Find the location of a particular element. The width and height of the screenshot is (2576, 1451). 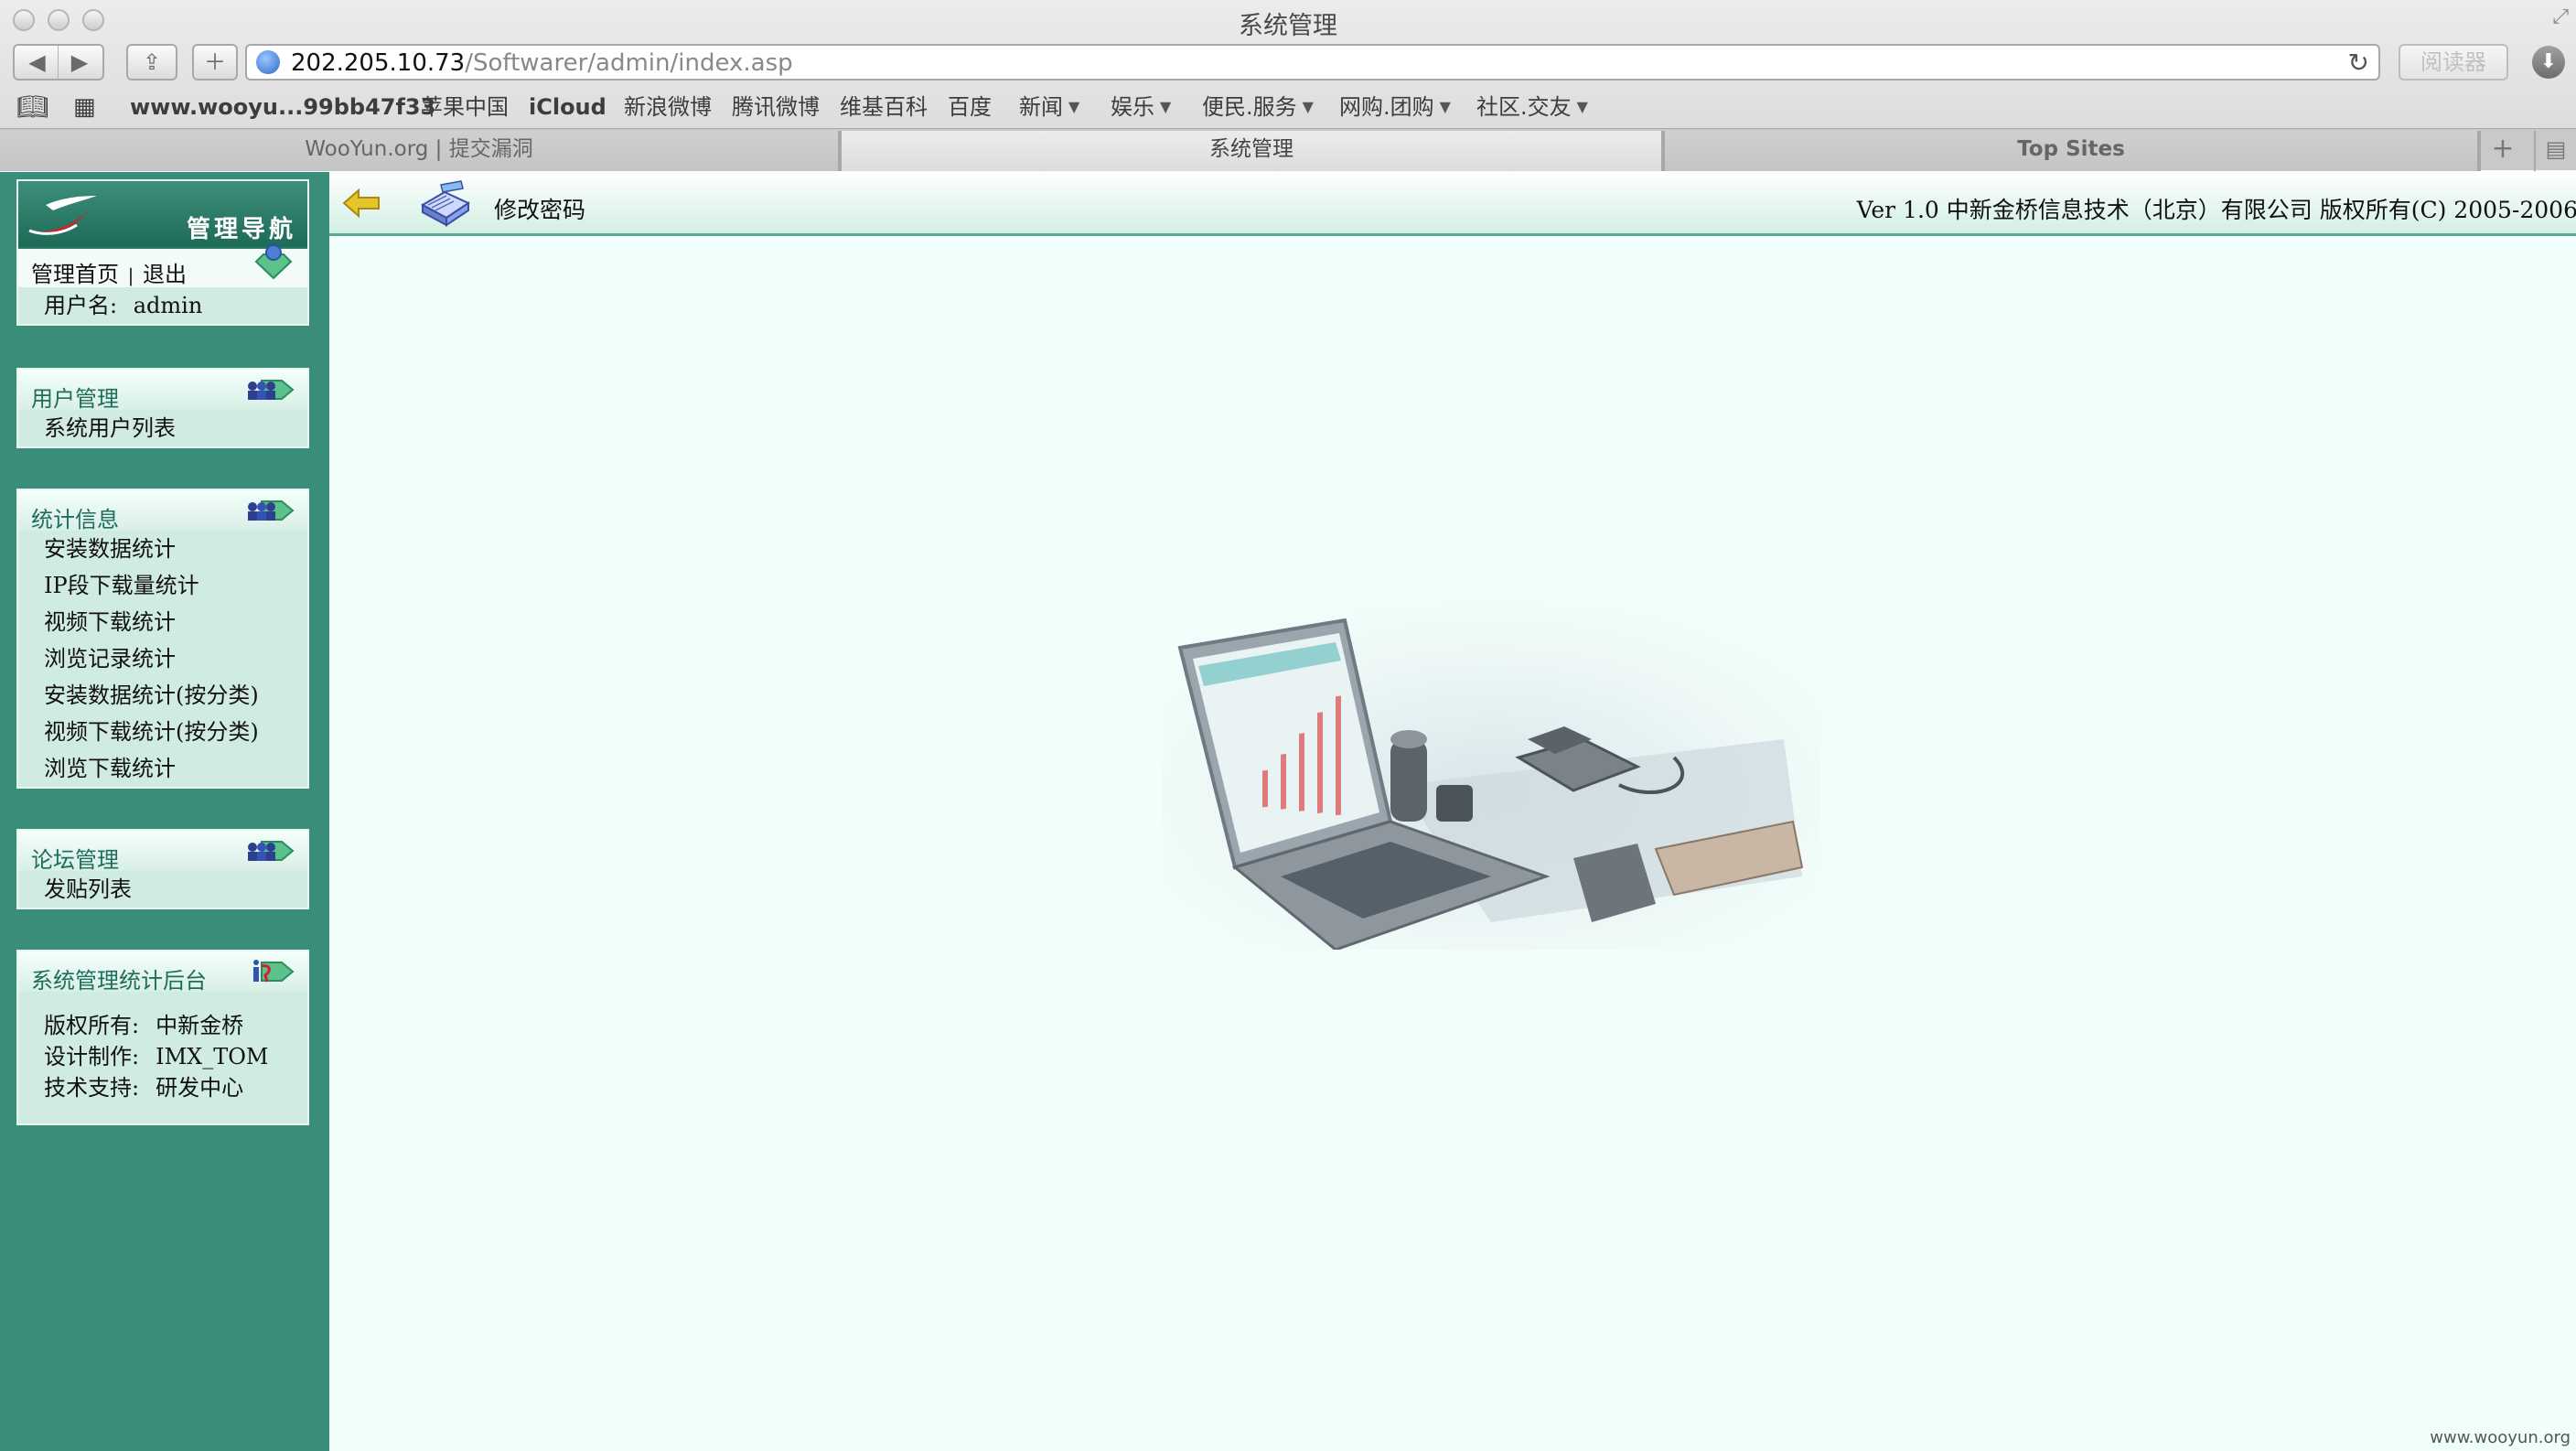

credit-label: 技术支持: is located at coordinates (92, 1088).